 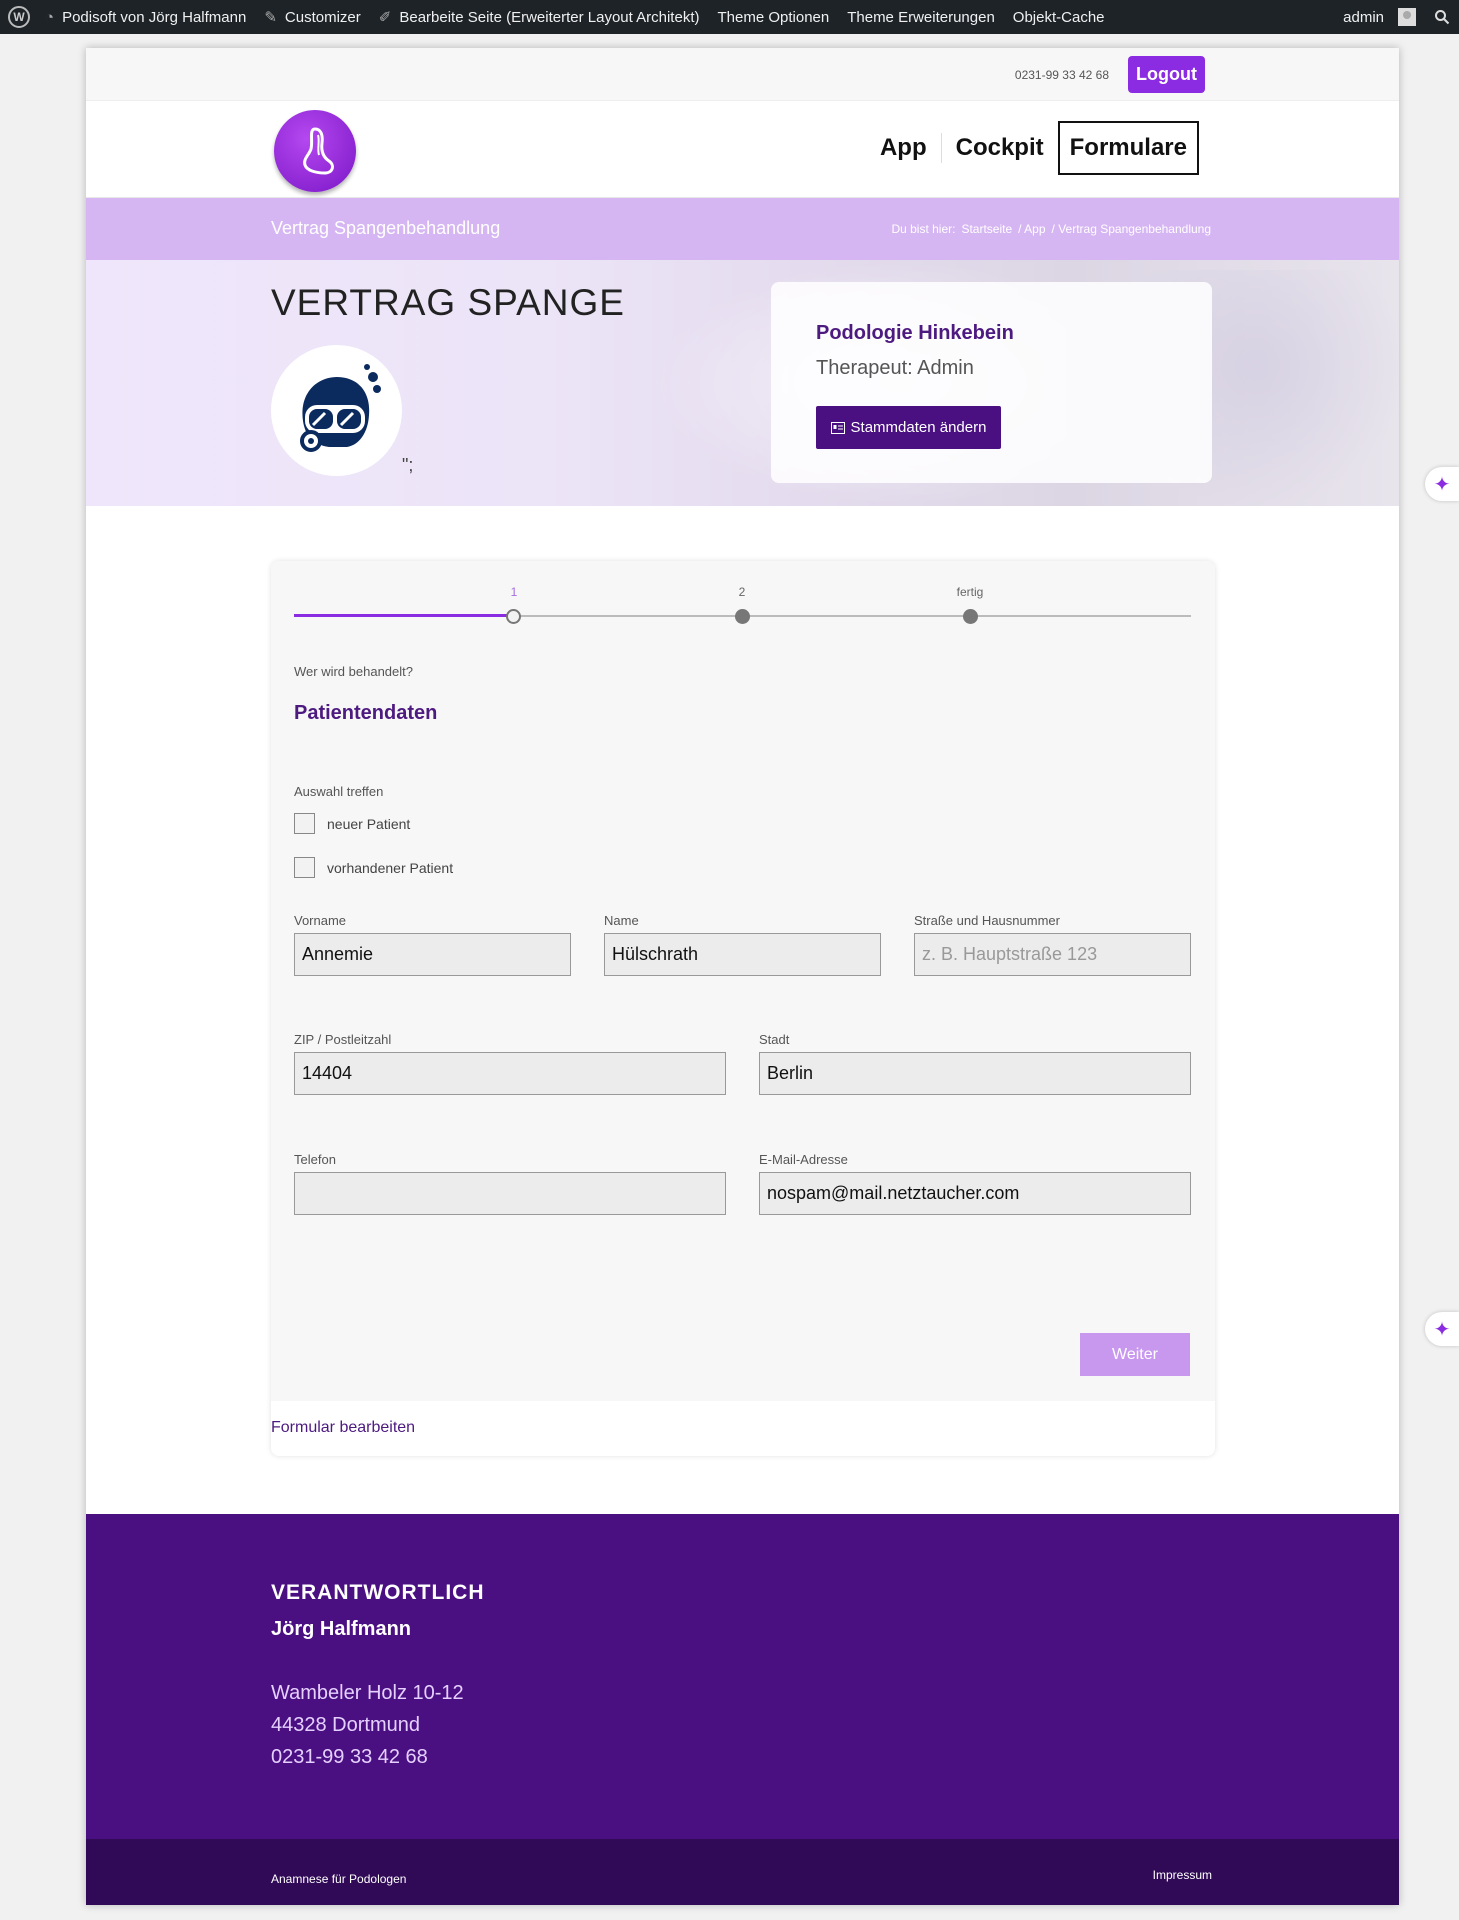 I want to click on diver-mask-icon, so click(x=340, y=407).